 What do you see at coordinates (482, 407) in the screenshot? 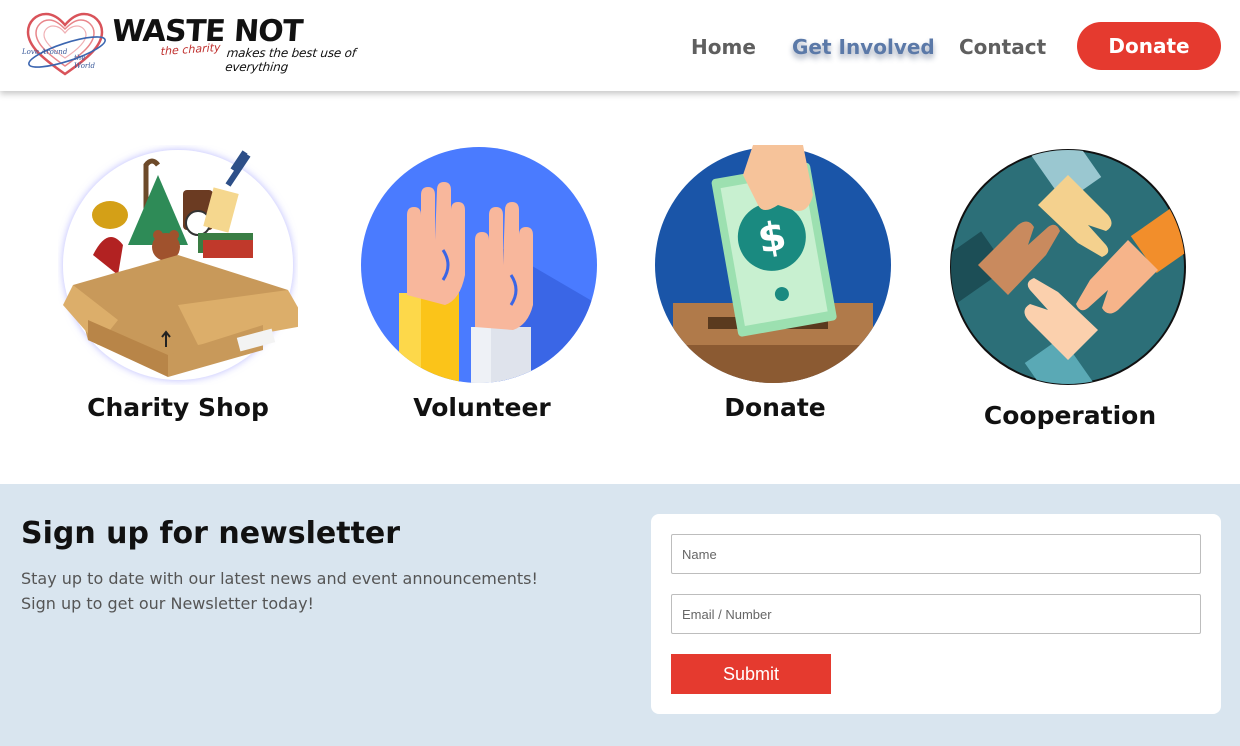
I see `feature-label-volunteer: Volunteer` at bounding box center [482, 407].